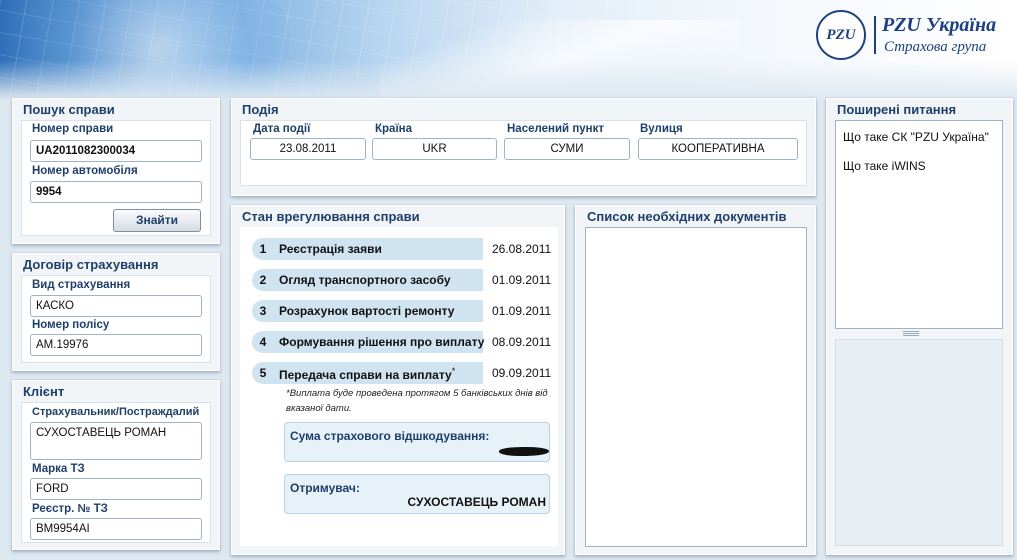 This screenshot has height=560, width=1017. What do you see at coordinates (116, 529) in the screenshot?
I see `reg-number-field: ВМ9954АІ` at bounding box center [116, 529].